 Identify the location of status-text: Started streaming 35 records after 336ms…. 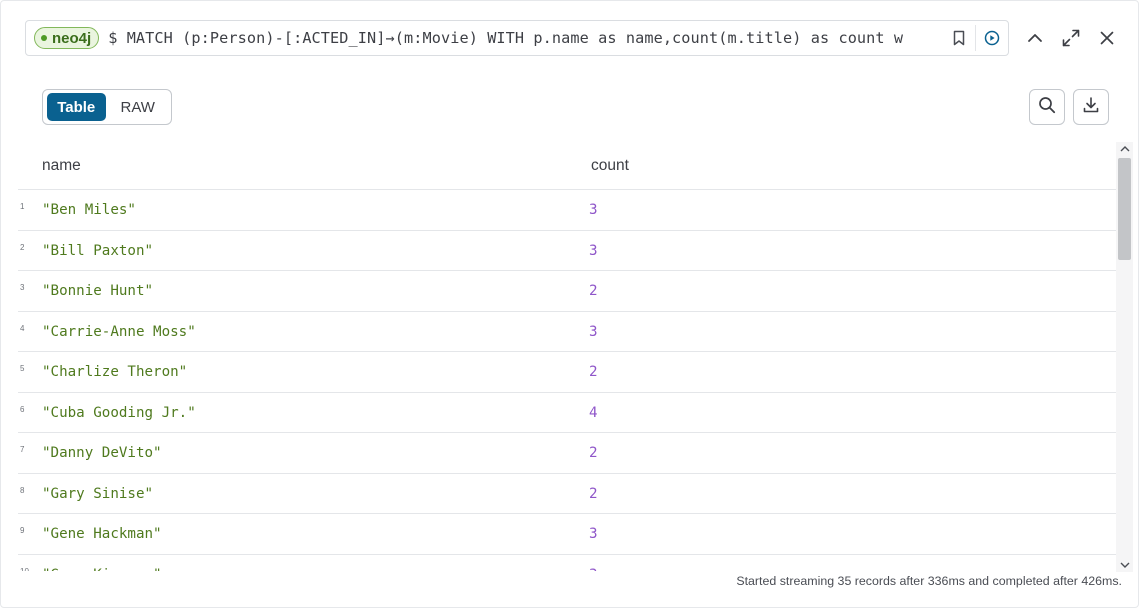
(929, 581).